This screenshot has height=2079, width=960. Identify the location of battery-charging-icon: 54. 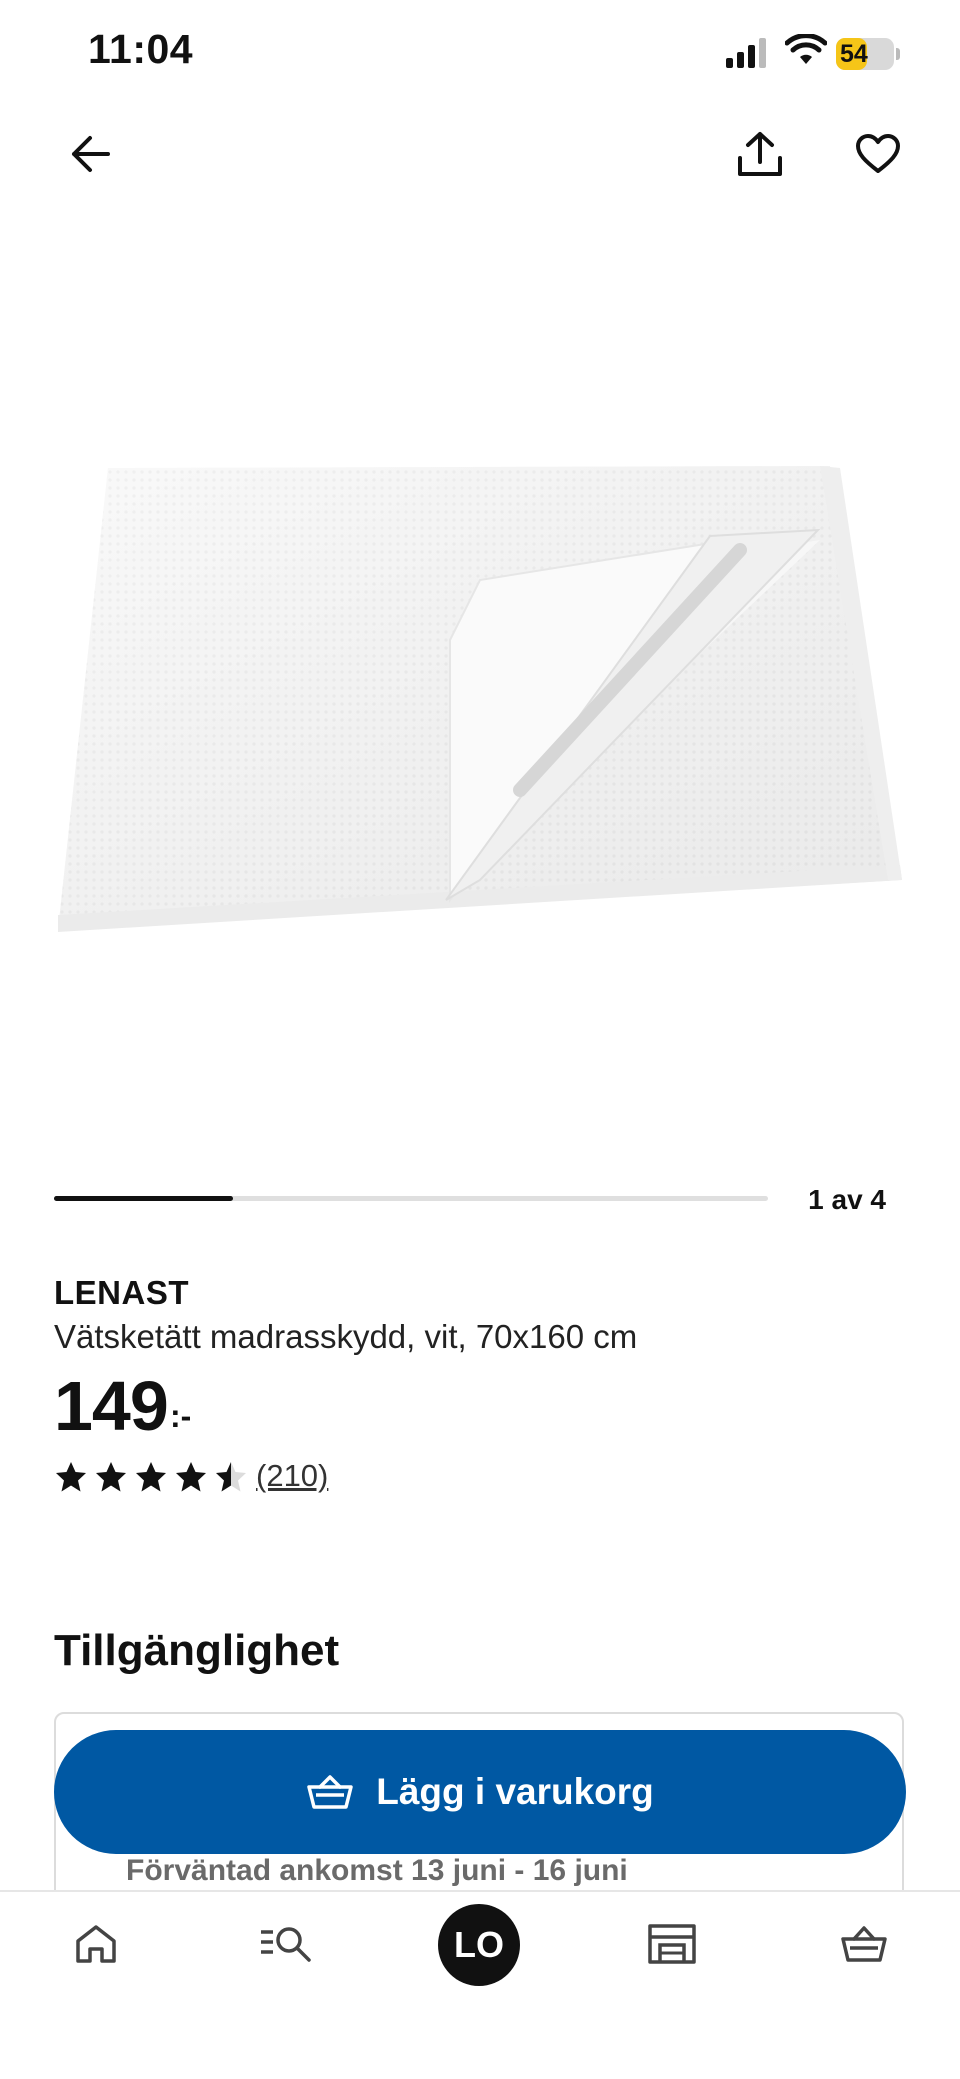
(868, 54).